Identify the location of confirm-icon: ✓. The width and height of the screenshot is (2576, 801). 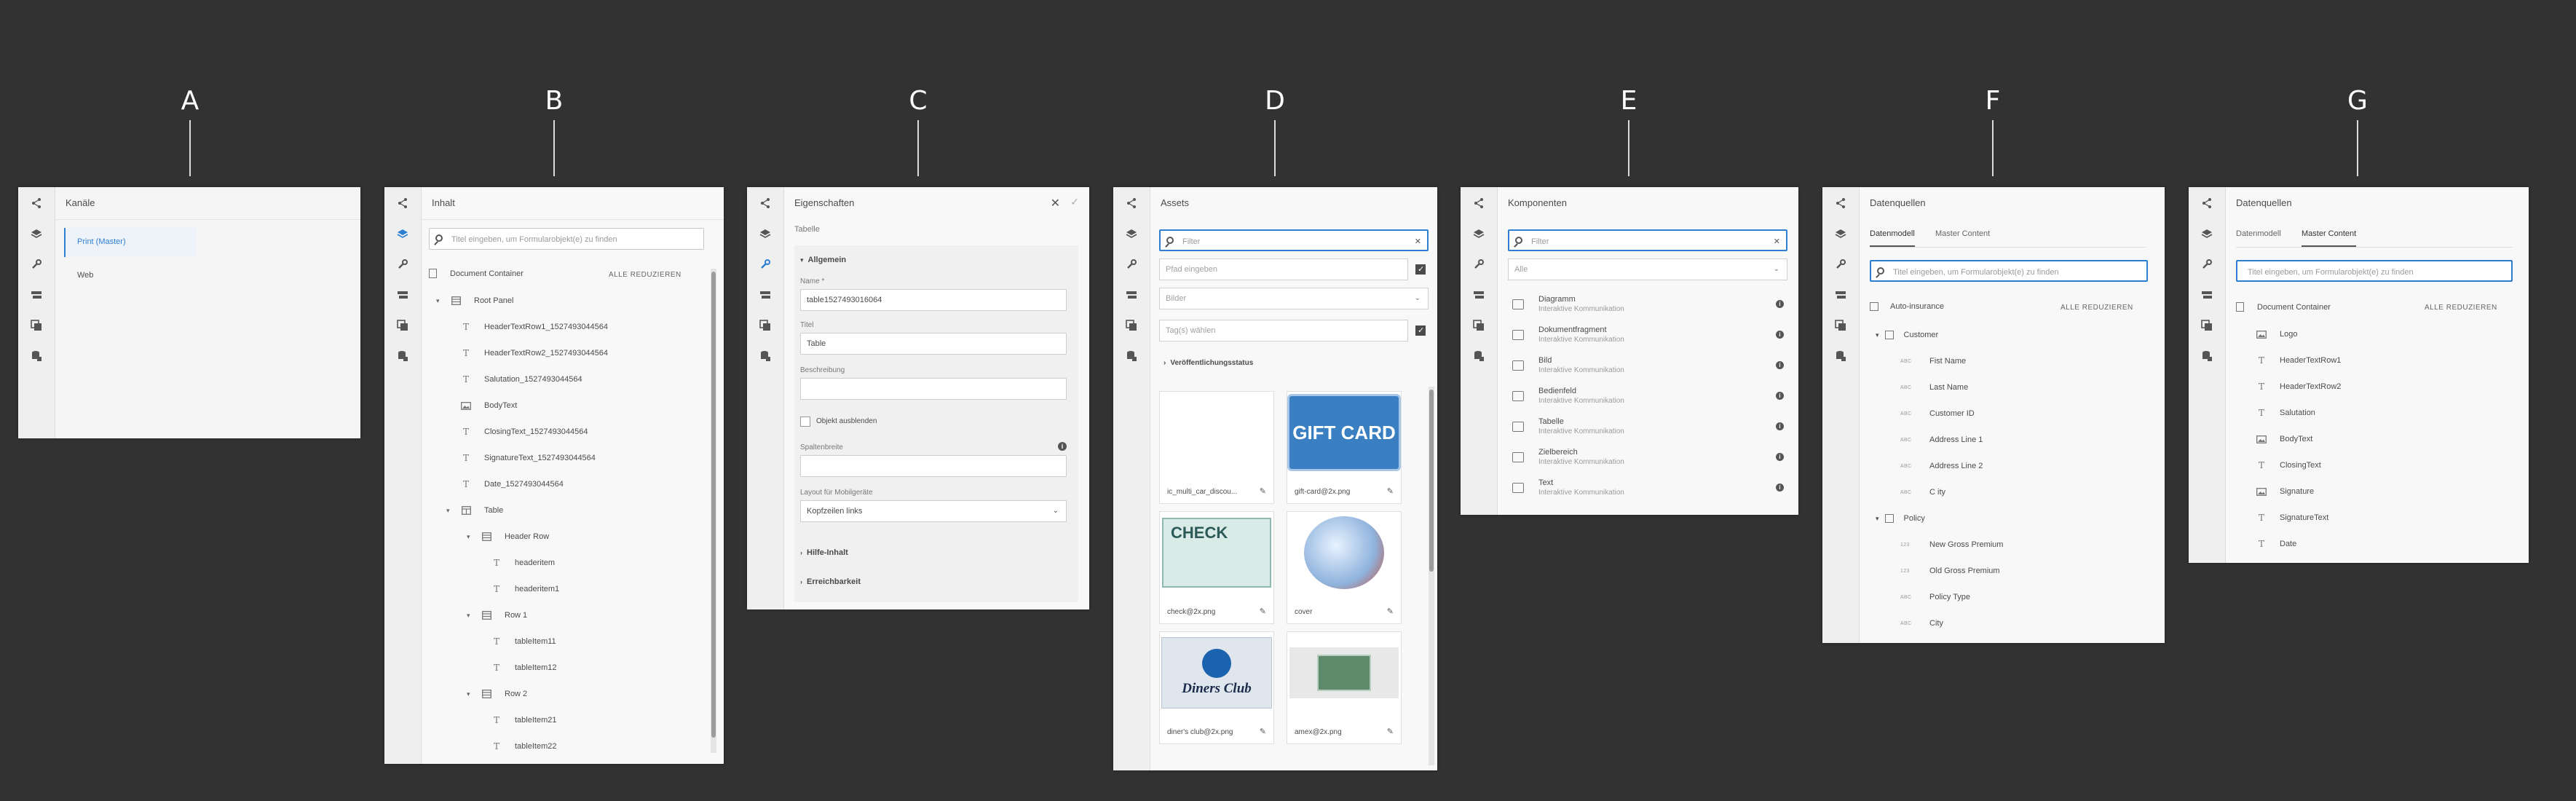
(1074, 202).